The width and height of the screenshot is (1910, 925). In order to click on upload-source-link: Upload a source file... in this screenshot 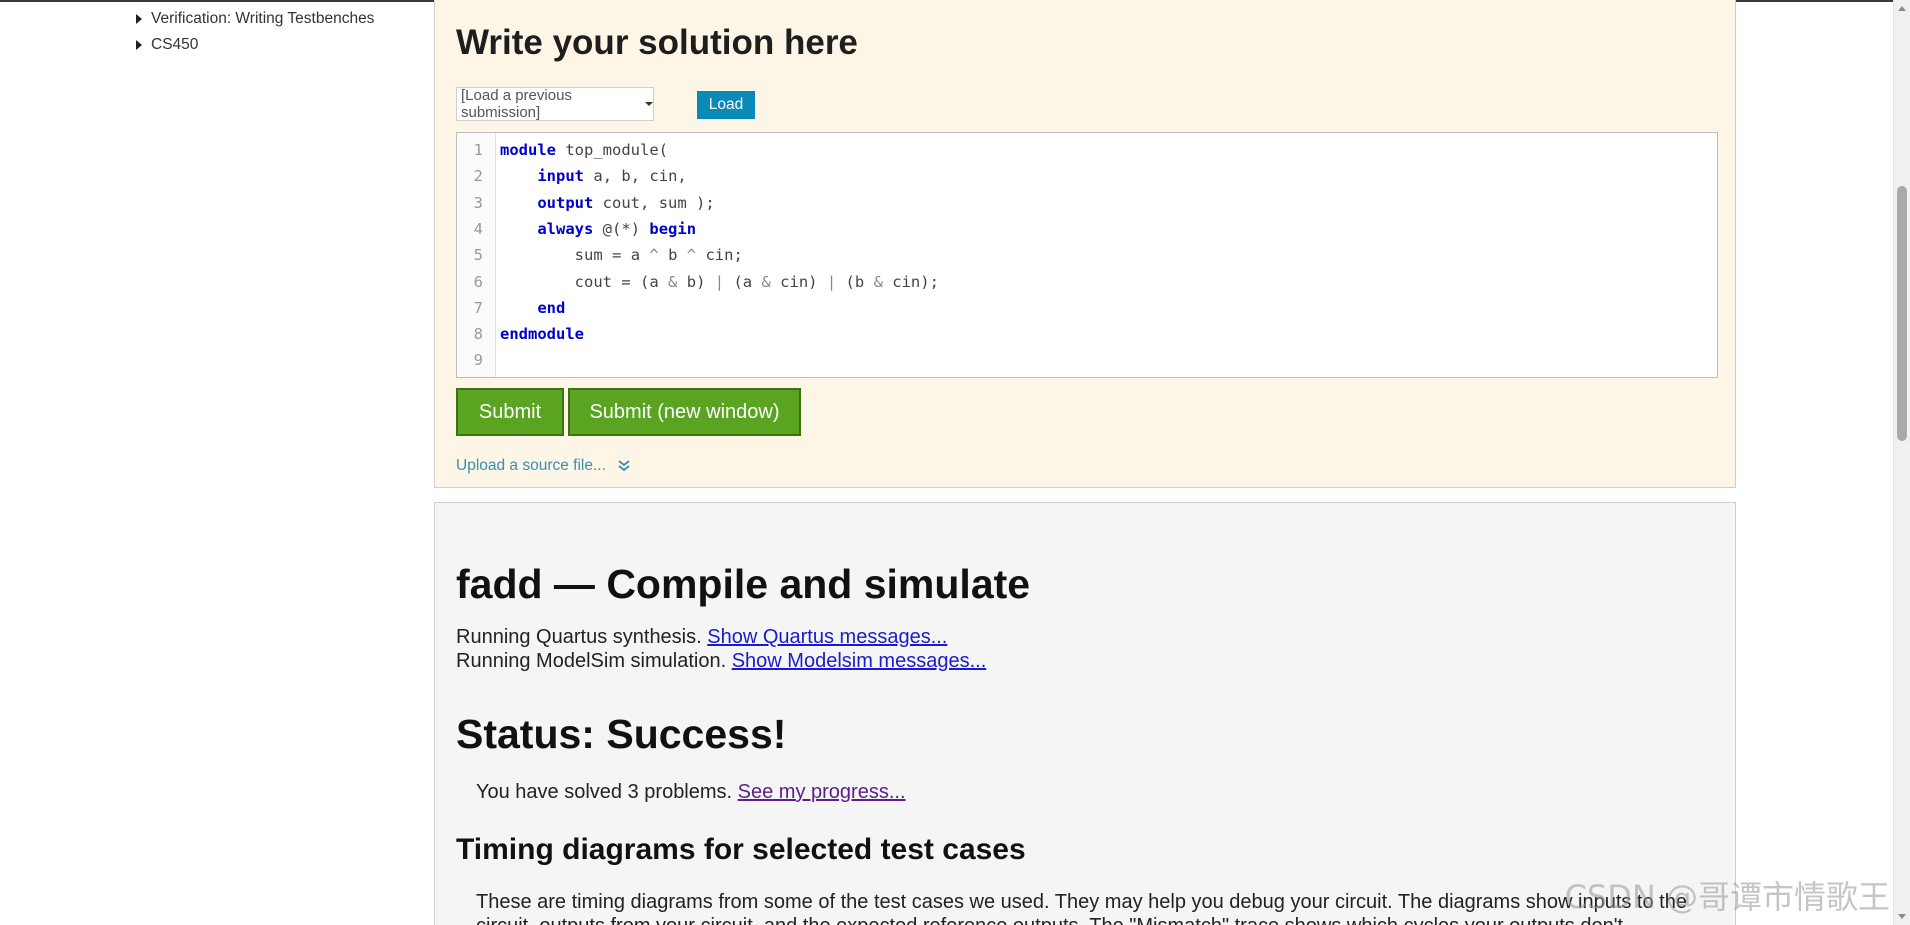, I will do `click(543, 466)`.